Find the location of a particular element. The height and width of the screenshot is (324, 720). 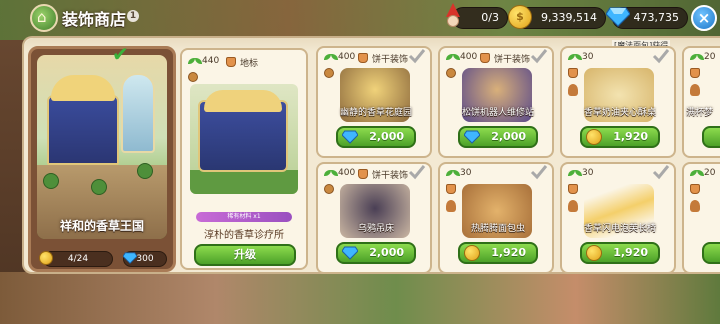

shop-item-card-partial: 20 is located at coordinates (701, 218).